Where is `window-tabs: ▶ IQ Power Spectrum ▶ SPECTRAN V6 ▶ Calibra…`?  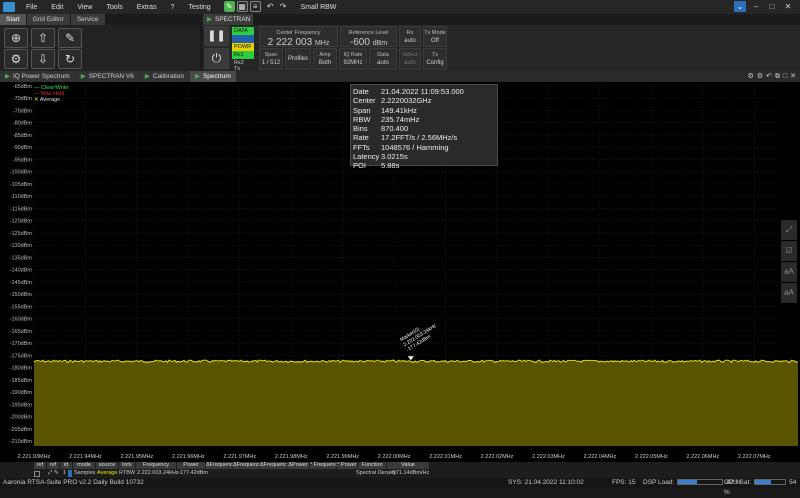
window-tabs: ▶ IQ Power Spectrum ▶ SPECTRAN V6 ▶ Calibra… is located at coordinates (400, 76).